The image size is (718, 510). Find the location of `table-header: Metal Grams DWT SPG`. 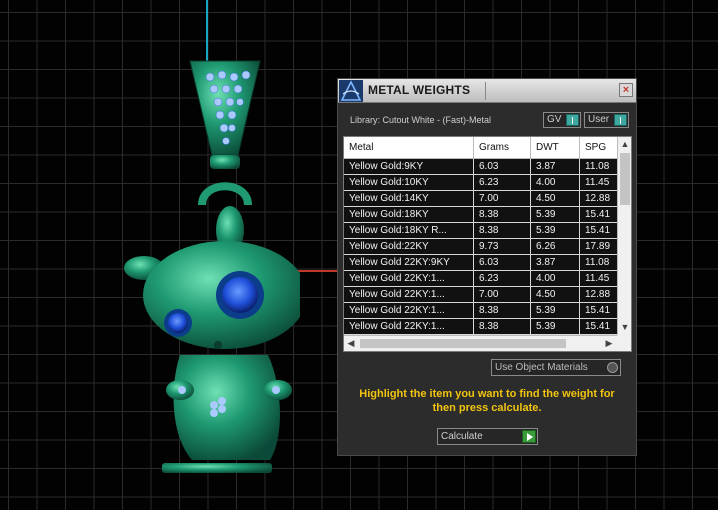

table-header: Metal Grams DWT SPG is located at coordinates (482, 148).